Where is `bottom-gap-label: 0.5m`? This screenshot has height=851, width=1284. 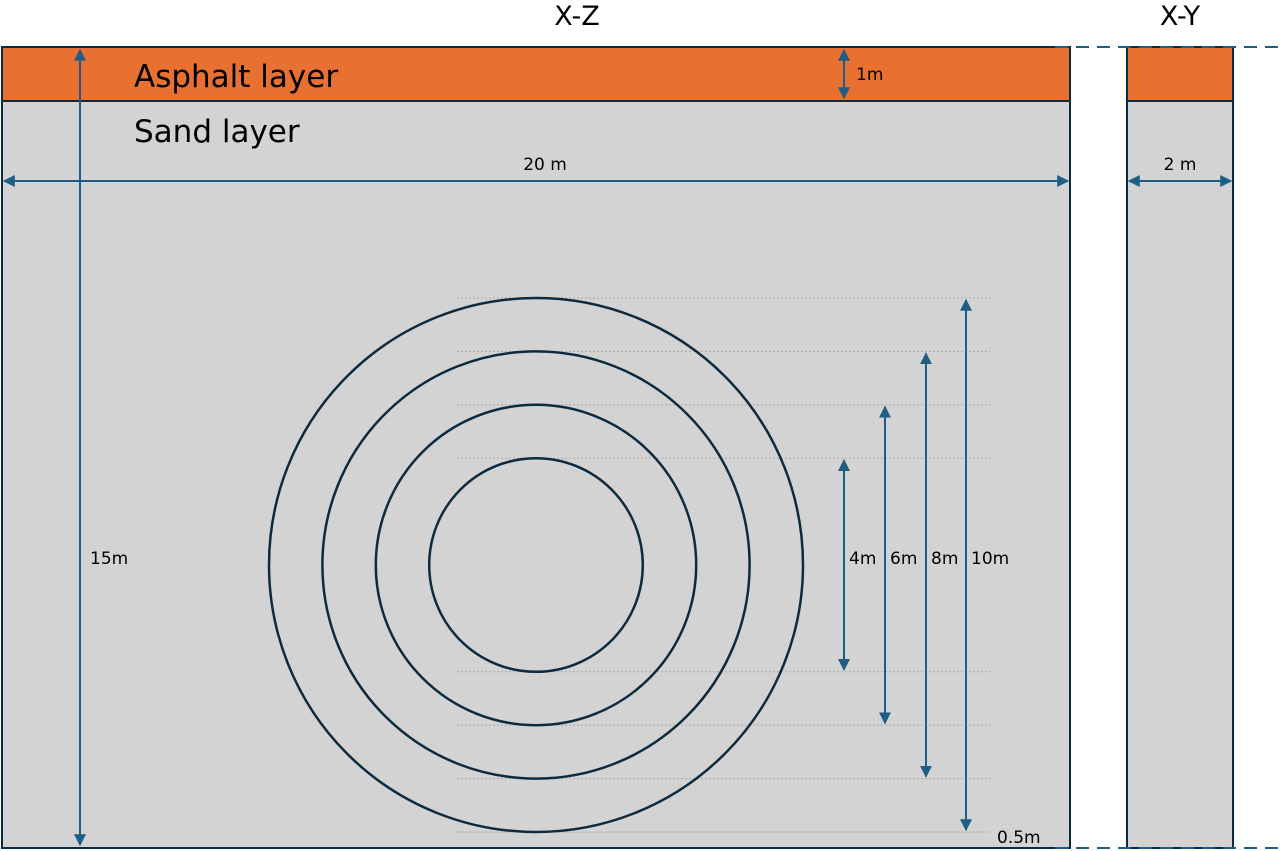 bottom-gap-label: 0.5m is located at coordinates (1019, 838).